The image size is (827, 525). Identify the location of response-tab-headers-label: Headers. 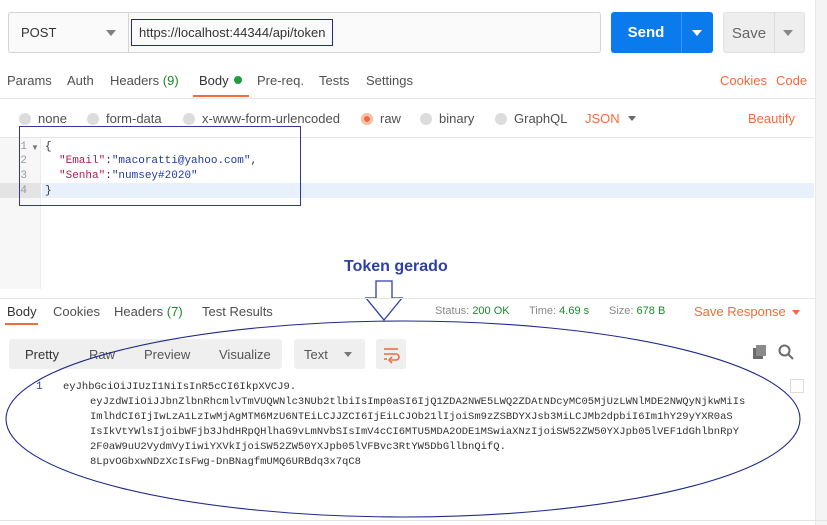
(139, 311).